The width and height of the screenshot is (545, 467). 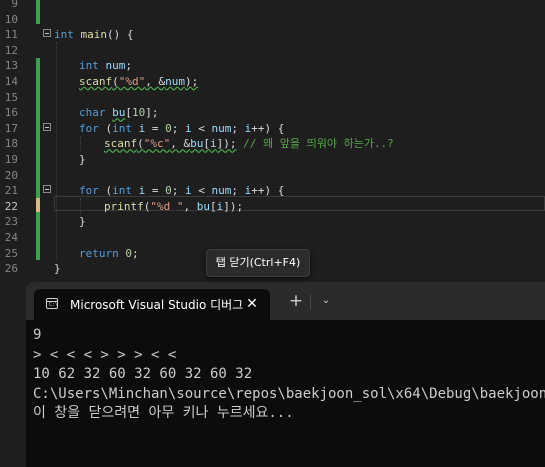 I want to click on code-line-18: scanf("%c", &bu[i]); // 왜 앞을 띄워야 하는가..?, so click(x=249, y=144).